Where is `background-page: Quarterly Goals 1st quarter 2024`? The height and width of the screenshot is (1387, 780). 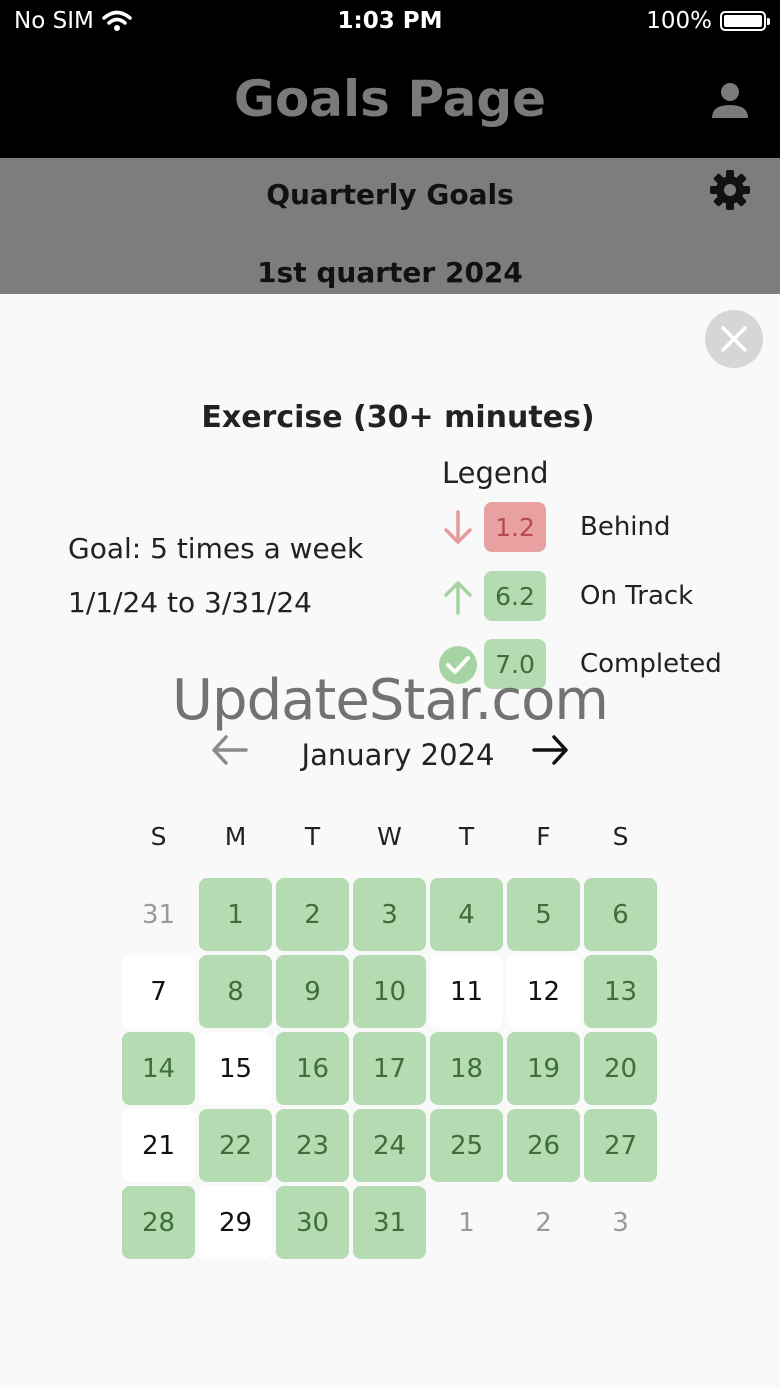
background-page: Quarterly Goals 1st quarter 2024 is located at coordinates (390, 226).